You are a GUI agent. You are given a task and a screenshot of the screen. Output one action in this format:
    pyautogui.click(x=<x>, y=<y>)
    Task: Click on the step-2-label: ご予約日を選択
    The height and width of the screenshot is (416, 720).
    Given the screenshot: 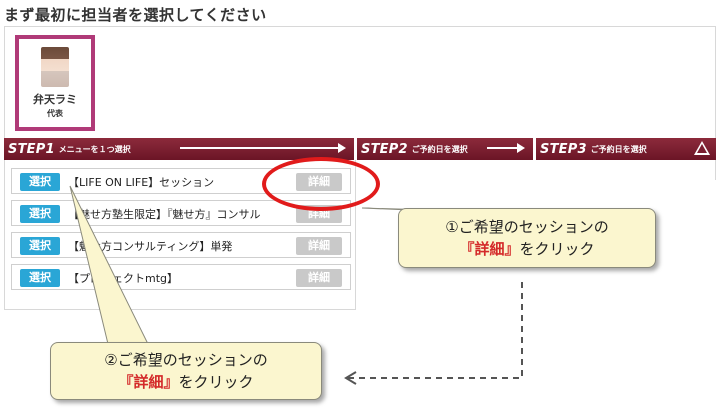 What is the action you would take?
    pyautogui.click(x=439, y=149)
    